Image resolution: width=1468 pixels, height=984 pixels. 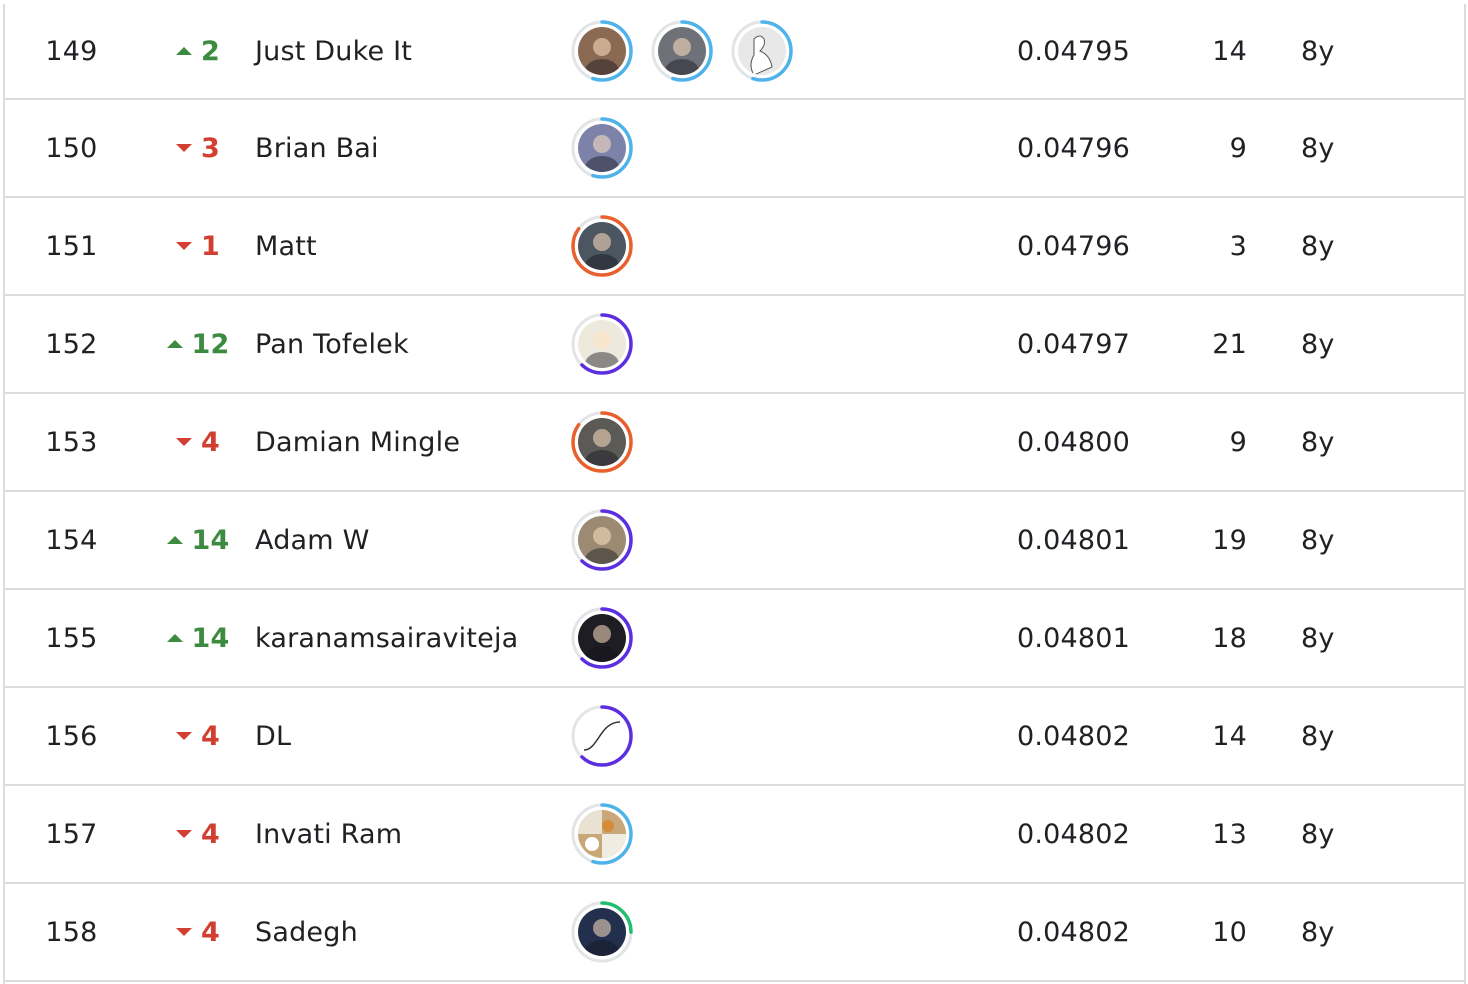 What do you see at coordinates (71, 540) in the screenshot?
I see `rank-cell: 154` at bounding box center [71, 540].